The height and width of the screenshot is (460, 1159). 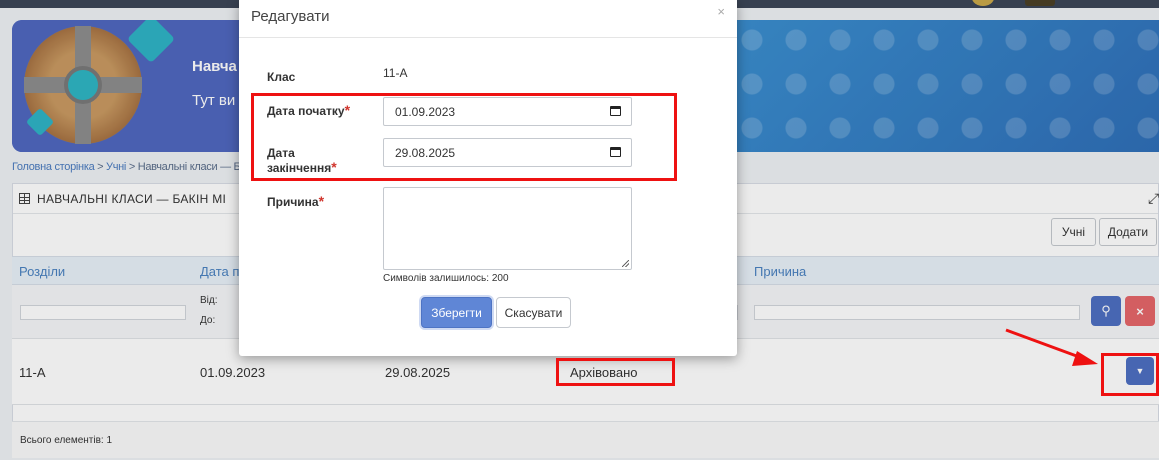 I want to click on reason-label: Причина*, so click(x=295, y=201).